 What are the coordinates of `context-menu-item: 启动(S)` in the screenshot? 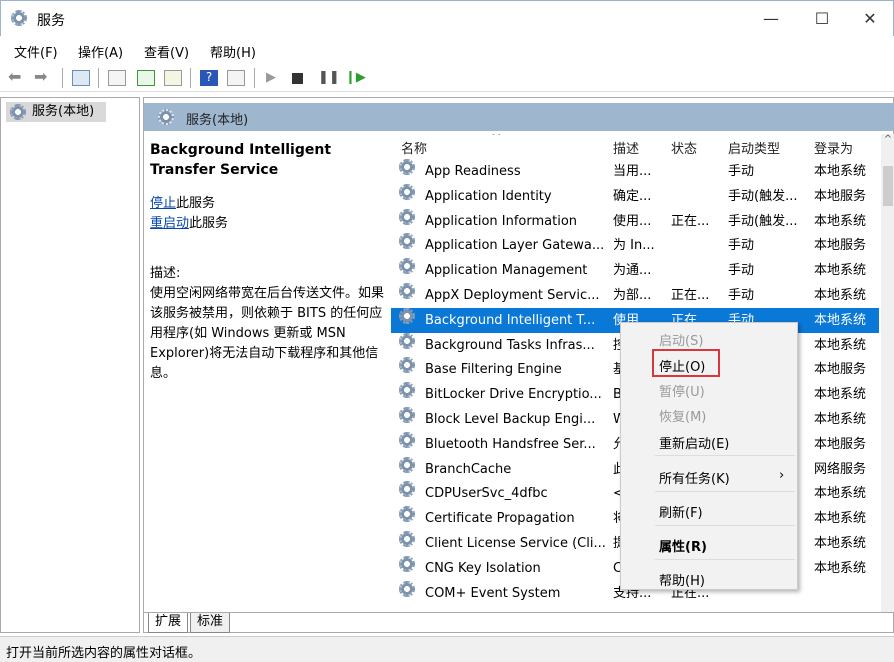 It's located at (681, 339).